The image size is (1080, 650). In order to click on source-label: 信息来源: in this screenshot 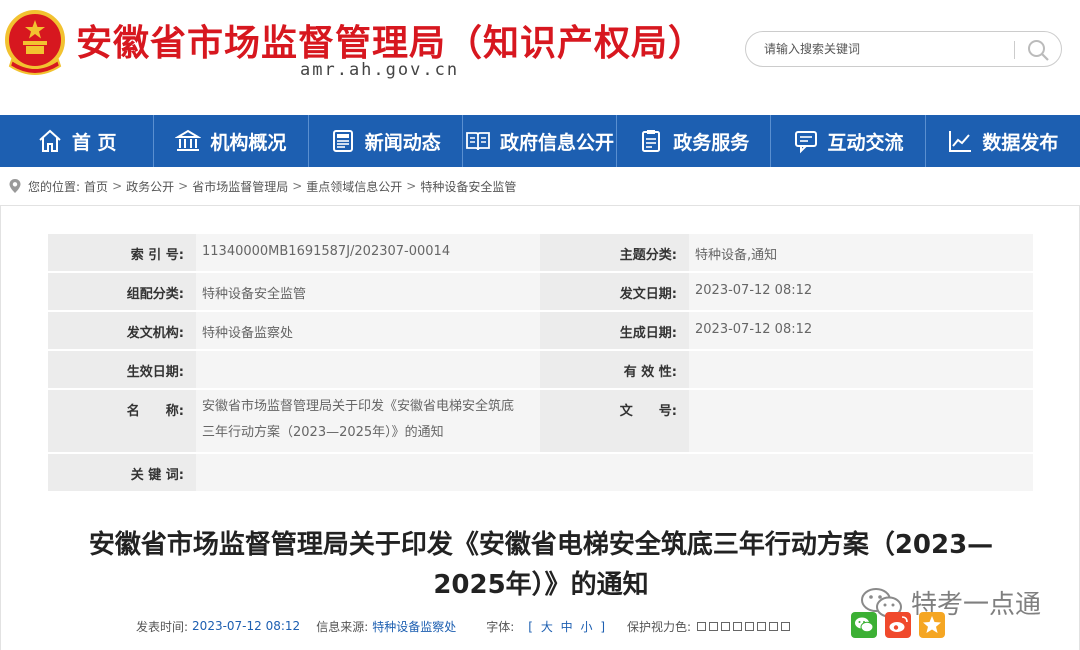, I will do `click(342, 626)`.